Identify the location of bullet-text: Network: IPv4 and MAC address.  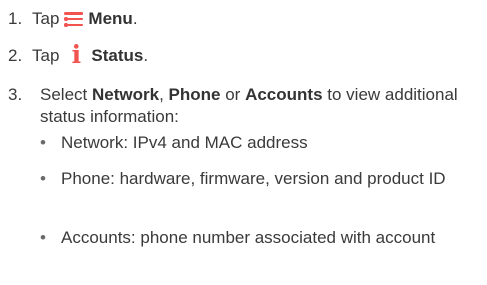
(184, 142).